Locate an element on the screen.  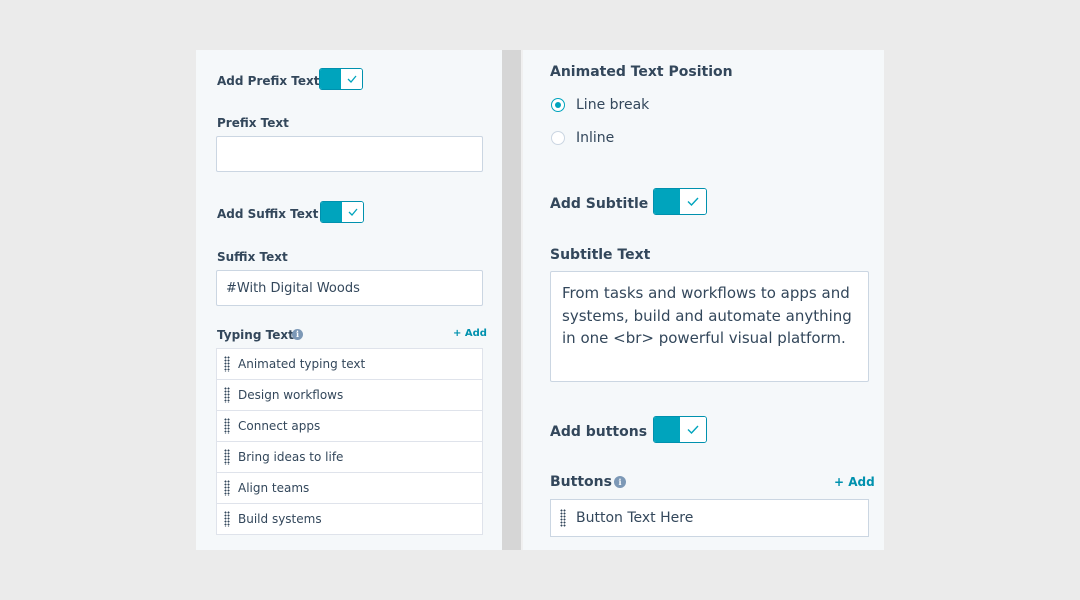
add-suffix-text-toggle is located at coordinates (342, 212).